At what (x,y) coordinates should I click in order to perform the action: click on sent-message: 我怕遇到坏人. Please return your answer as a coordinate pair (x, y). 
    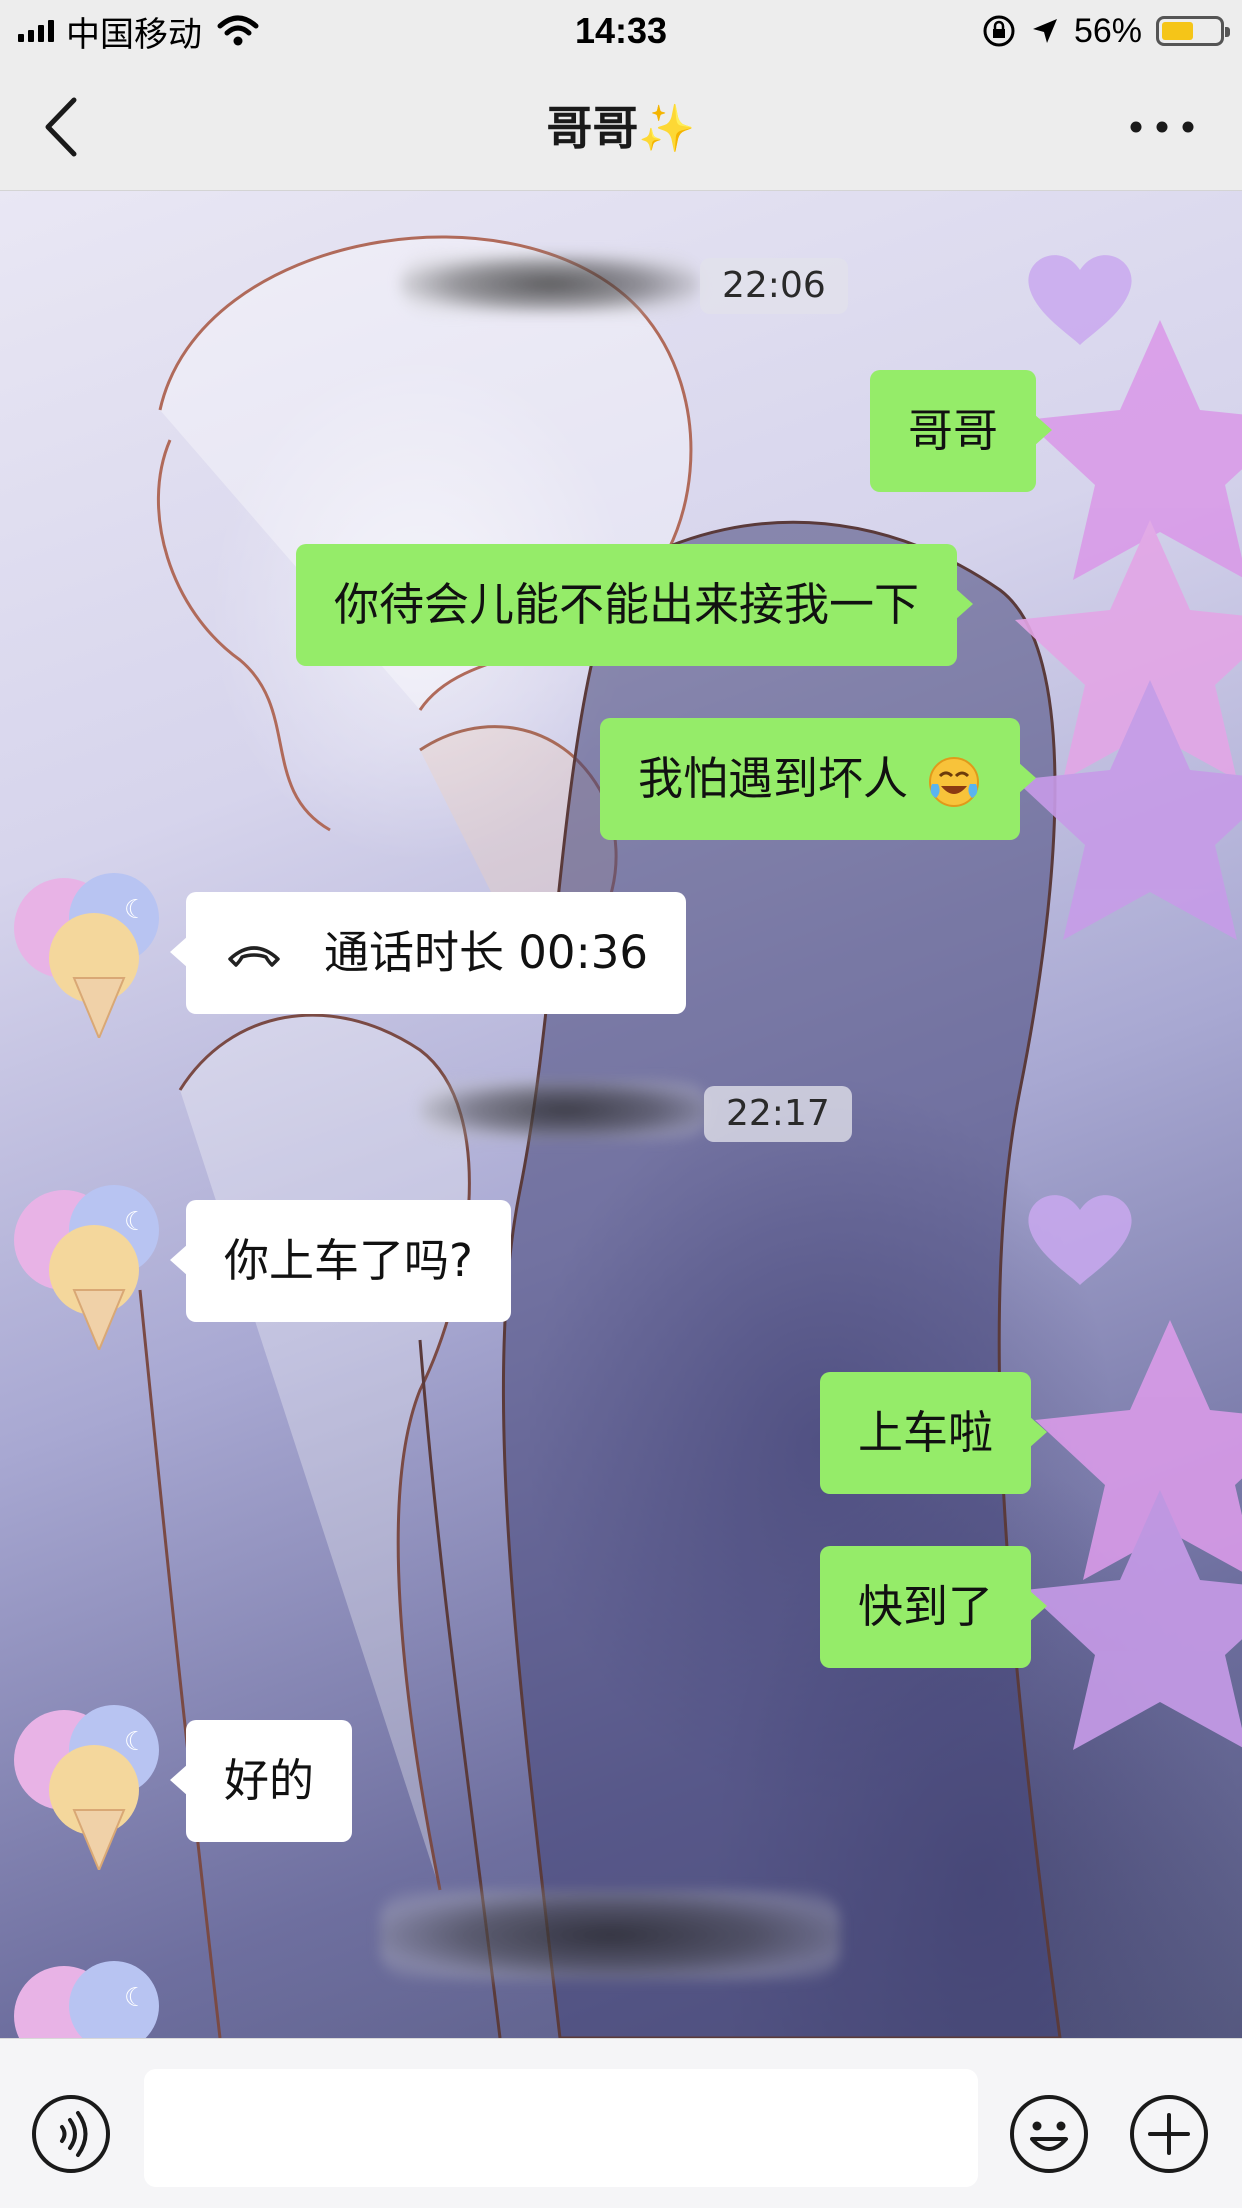
    Looking at the image, I should click on (818, 779).